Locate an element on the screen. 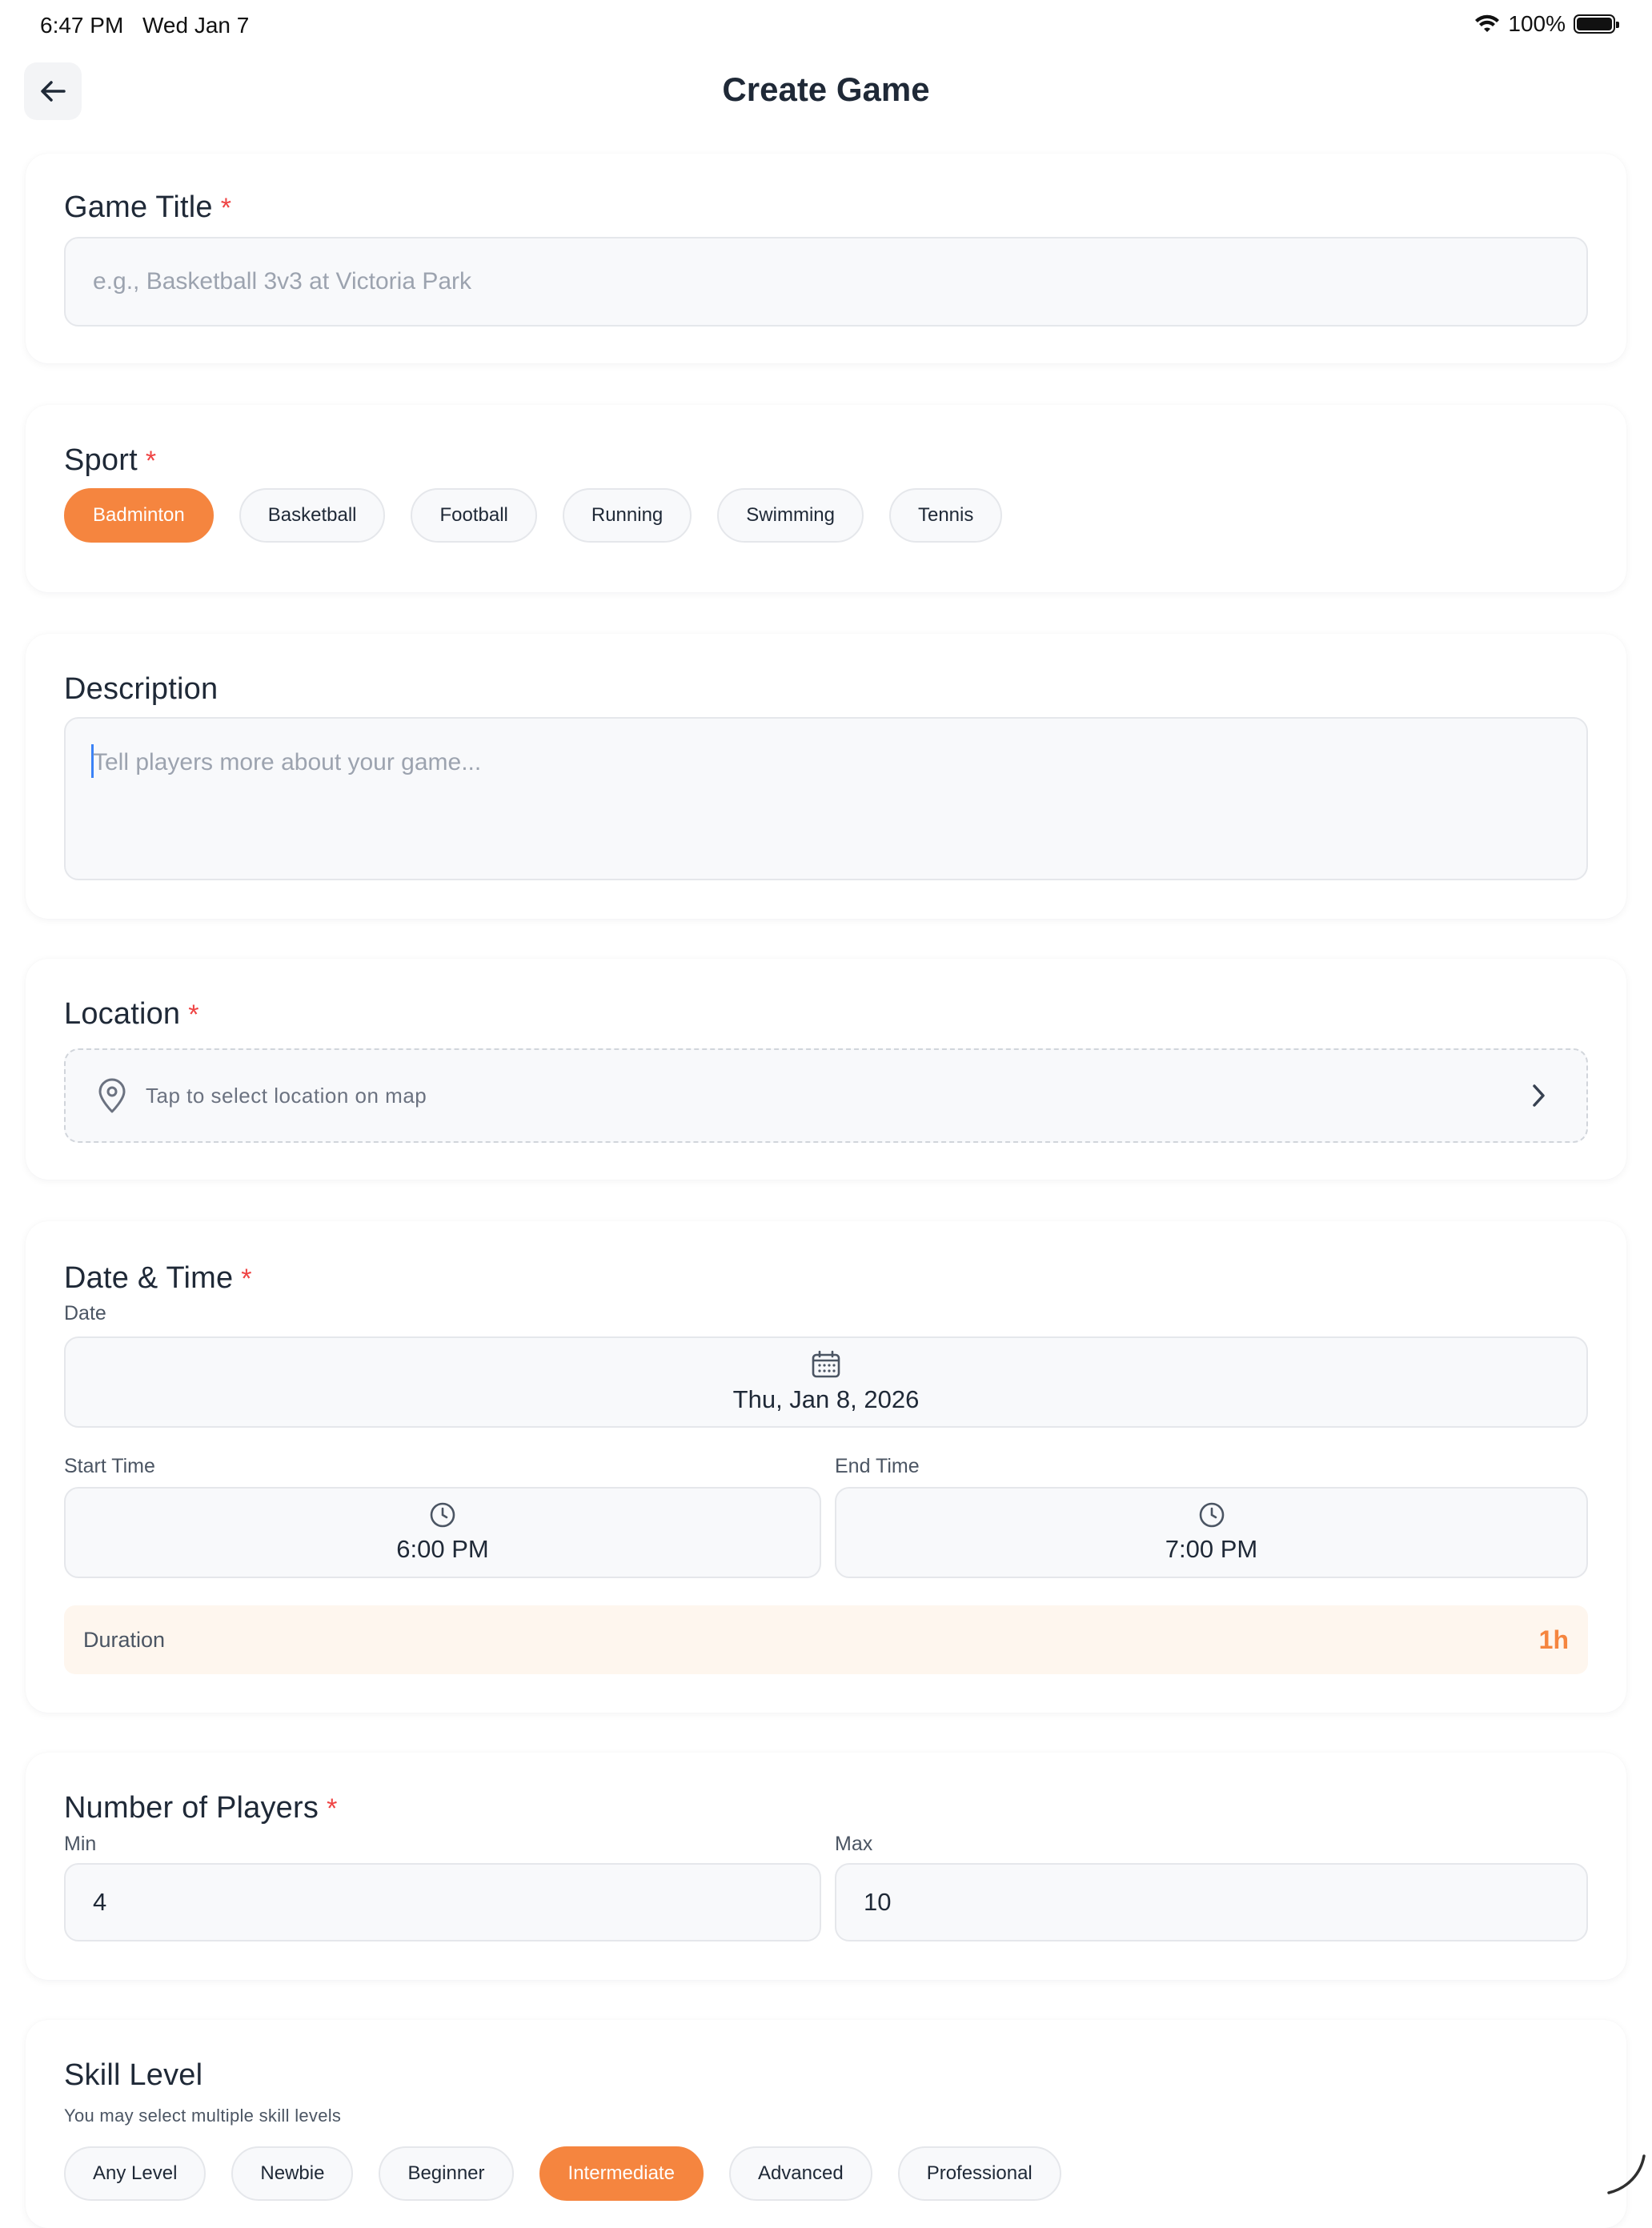 The width and height of the screenshot is (1652, 2228). date-sublabel: Date is located at coordinates (85, 1313).